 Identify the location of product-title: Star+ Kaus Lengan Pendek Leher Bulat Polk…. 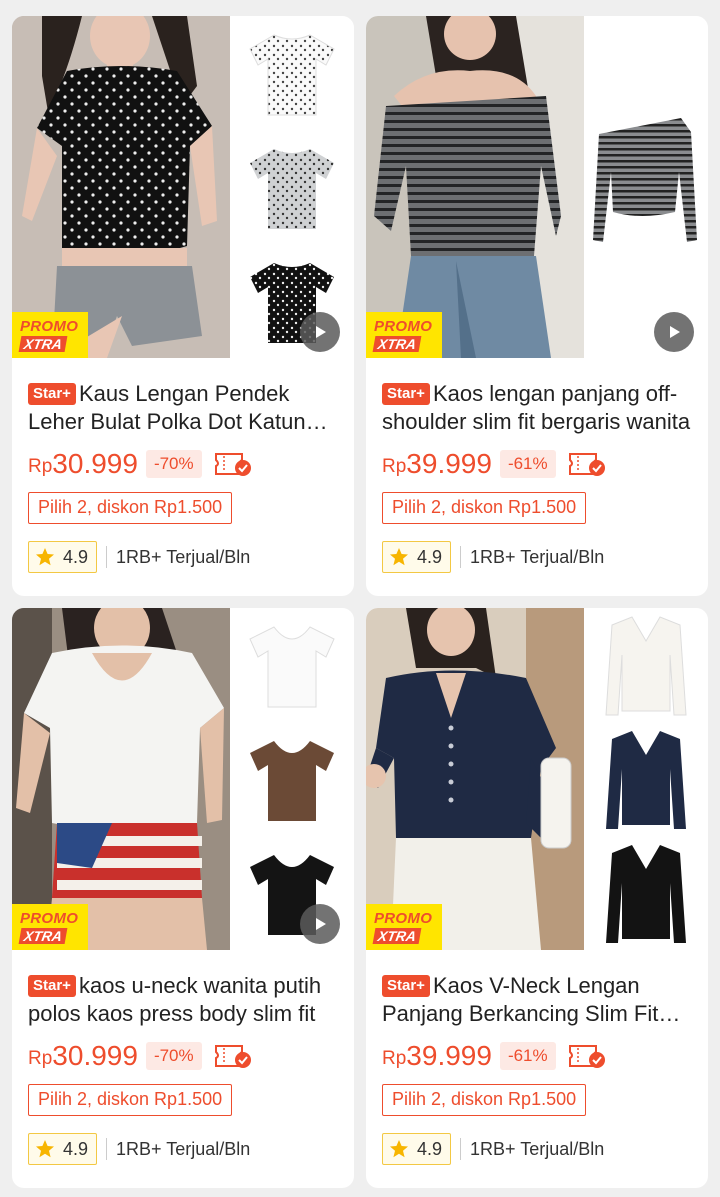
(186, 408).